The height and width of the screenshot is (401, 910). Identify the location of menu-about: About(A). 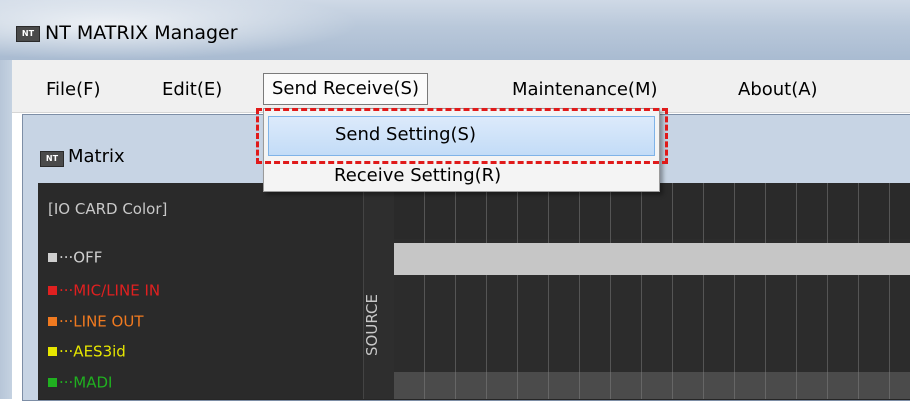
(778, 90).